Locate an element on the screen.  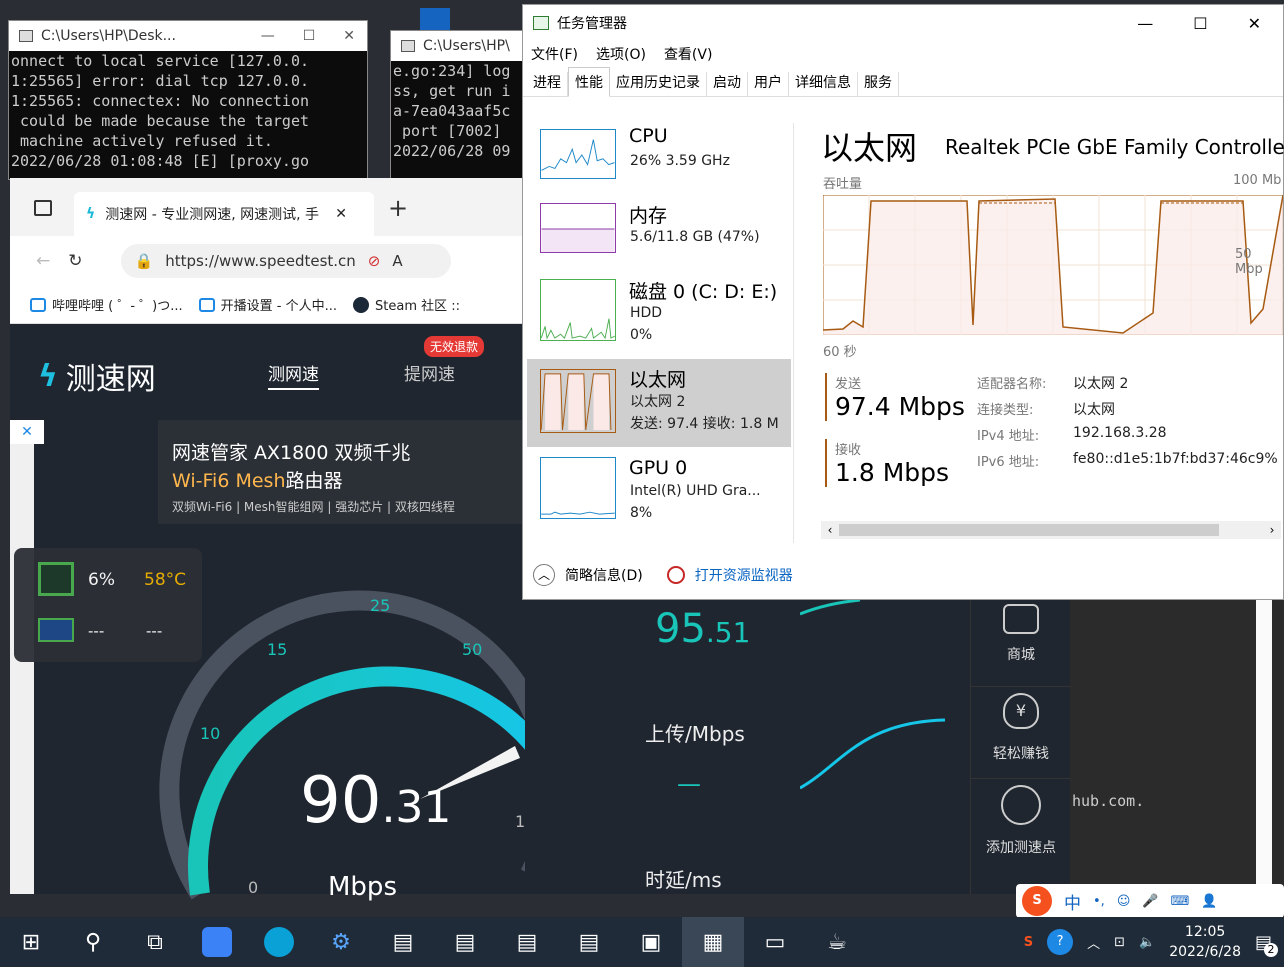
horizontal-scrollbar: ‹ › is located at coordinates (1051, 530).